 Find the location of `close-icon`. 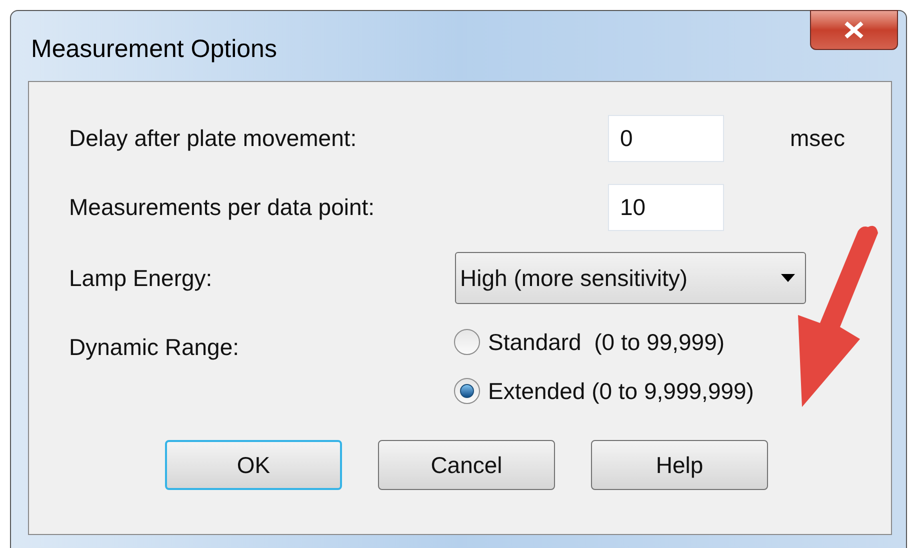

close-icon is located at coordinates (854, 30).